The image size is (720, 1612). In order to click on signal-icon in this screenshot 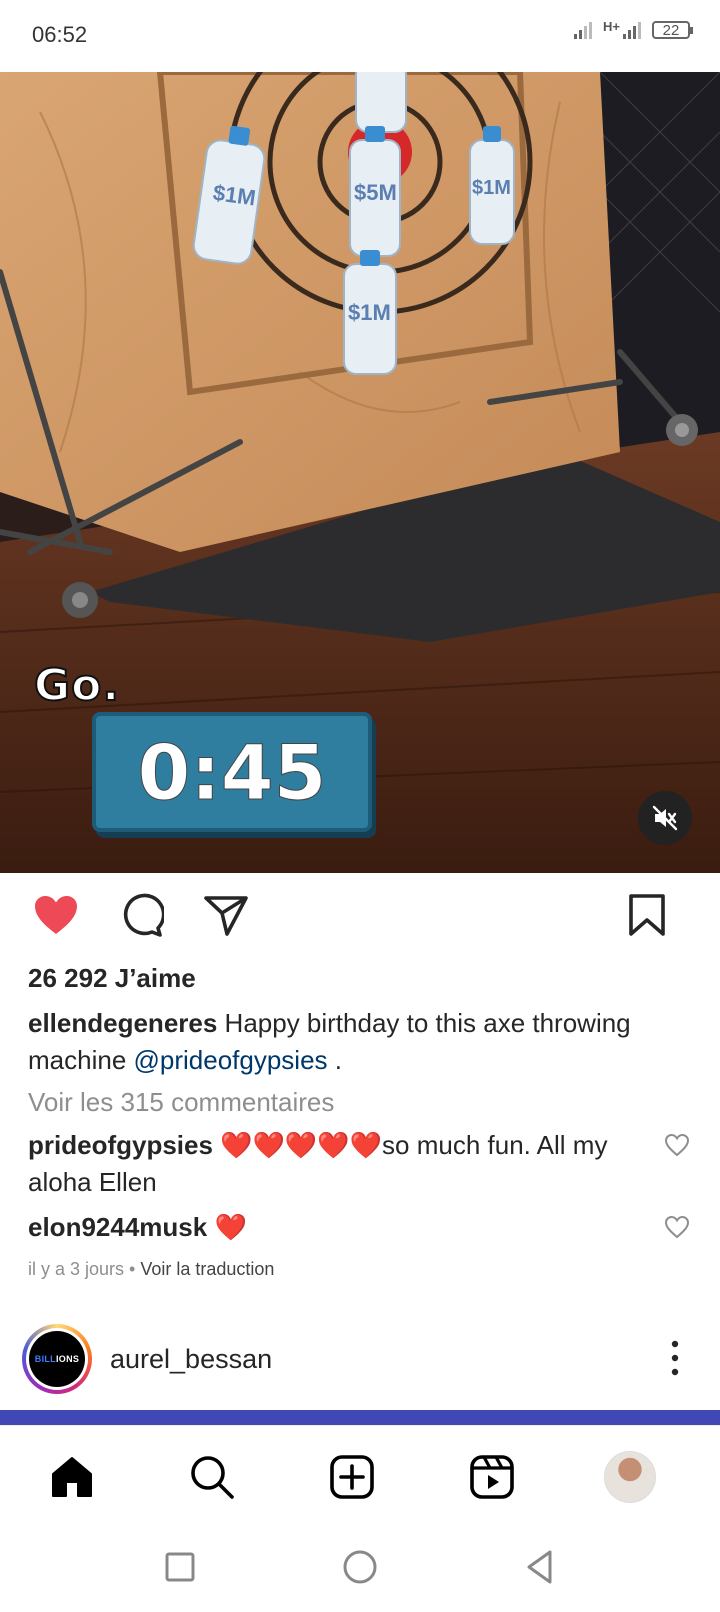, I will do `click(583, 30)`.